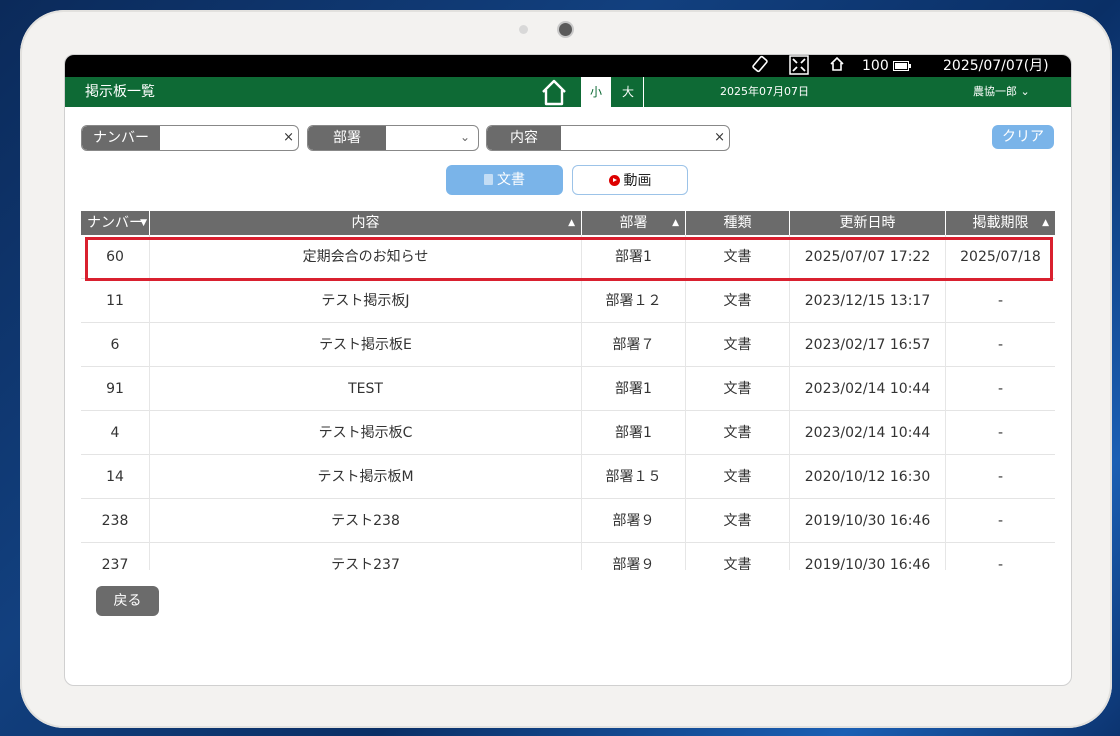 The image size is (1120, 736). I want to click on department-filter-label: 部署, so click(347, 138).